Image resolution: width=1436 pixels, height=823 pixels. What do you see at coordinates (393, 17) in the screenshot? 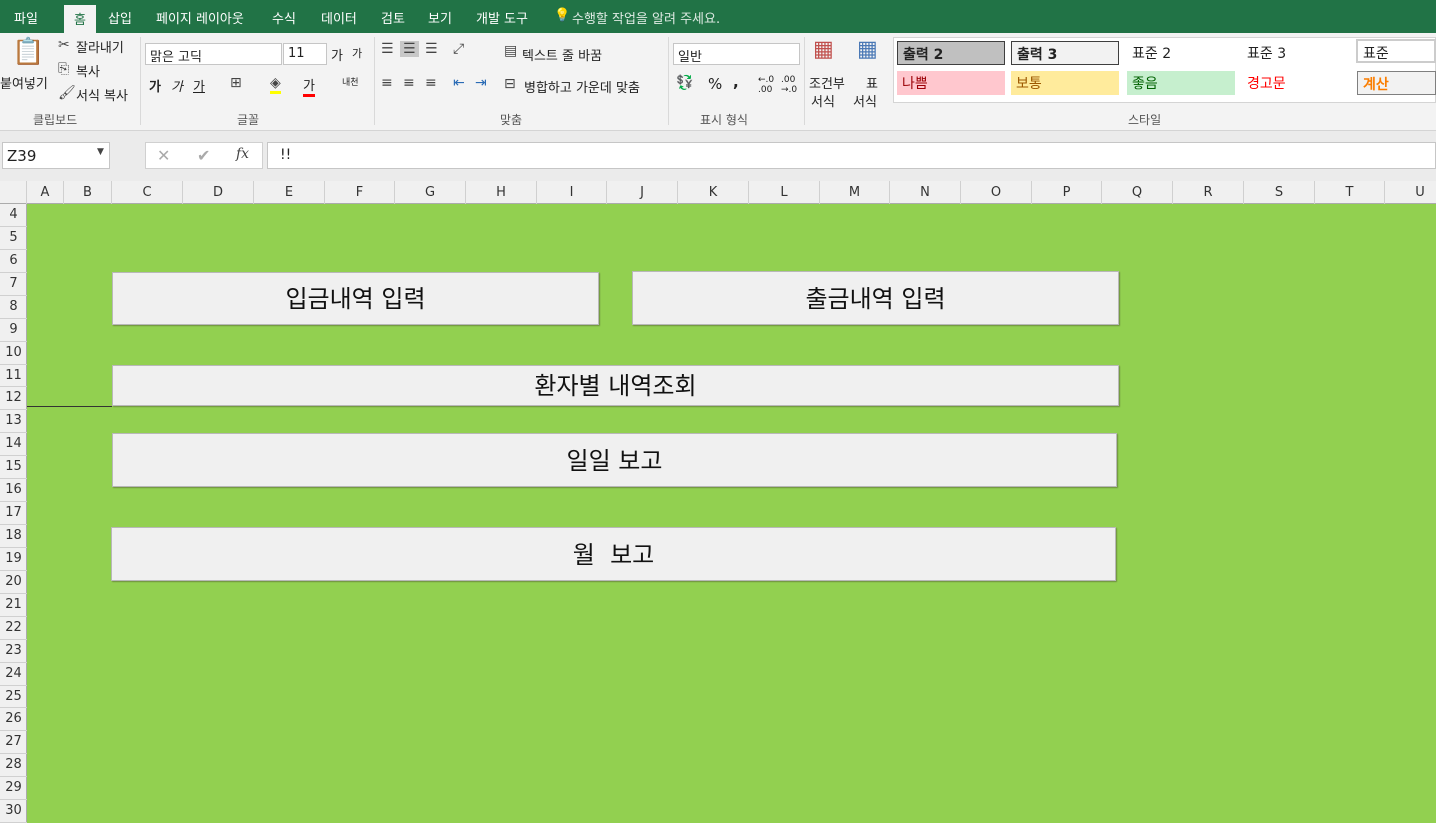
I see `tab-review: 검토` at bounding box center [393, 17].